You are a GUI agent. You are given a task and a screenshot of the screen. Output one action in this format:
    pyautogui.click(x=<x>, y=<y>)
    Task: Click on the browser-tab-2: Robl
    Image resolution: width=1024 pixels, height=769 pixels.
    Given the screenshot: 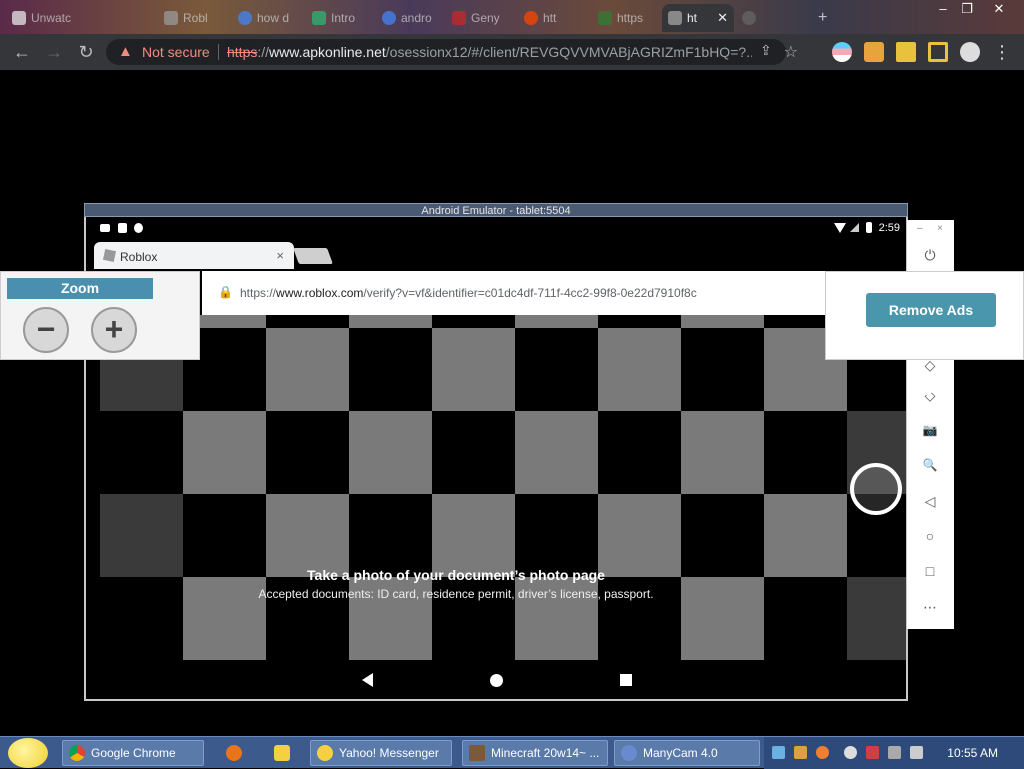 What is the action you would take?
    pyautogui.click(x=194, y=18)
    